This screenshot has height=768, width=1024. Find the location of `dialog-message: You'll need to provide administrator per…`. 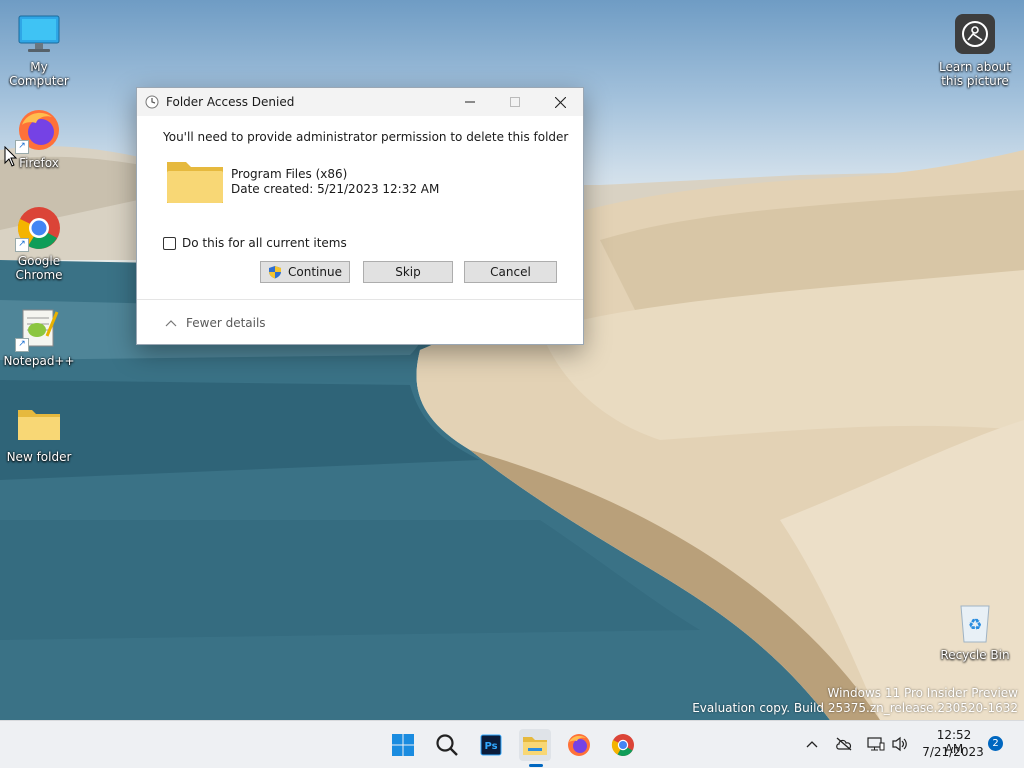

dialog-message: You'll need to provide administrator per… is located at coordinates (366, 137).